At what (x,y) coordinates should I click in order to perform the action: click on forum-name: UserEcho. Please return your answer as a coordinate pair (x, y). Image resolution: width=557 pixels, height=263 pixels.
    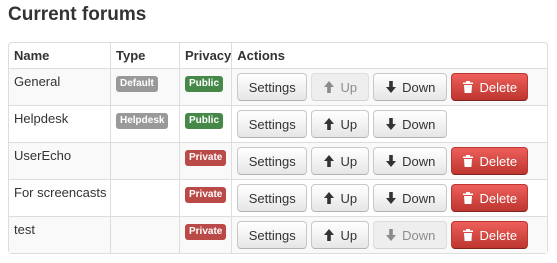
    Looking at the image, I should click on (59, 160).